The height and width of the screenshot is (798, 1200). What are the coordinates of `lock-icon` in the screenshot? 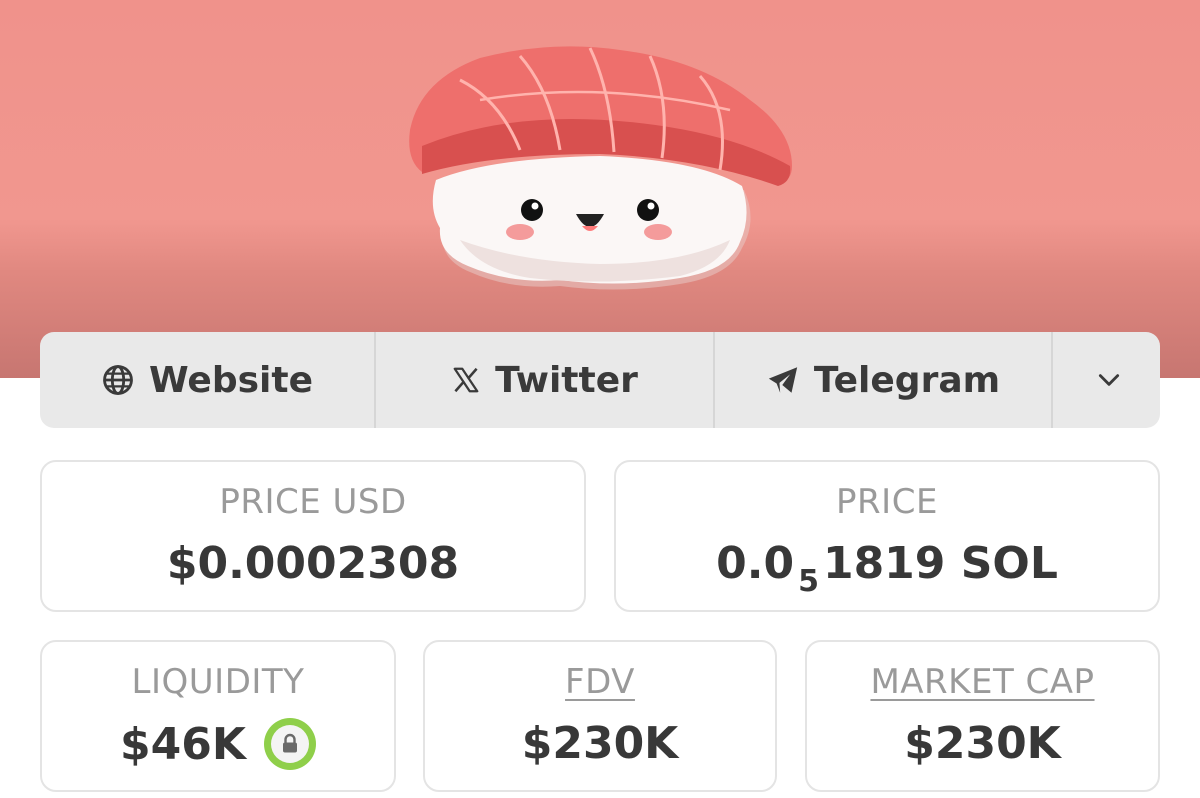 It's located at (289, 743).